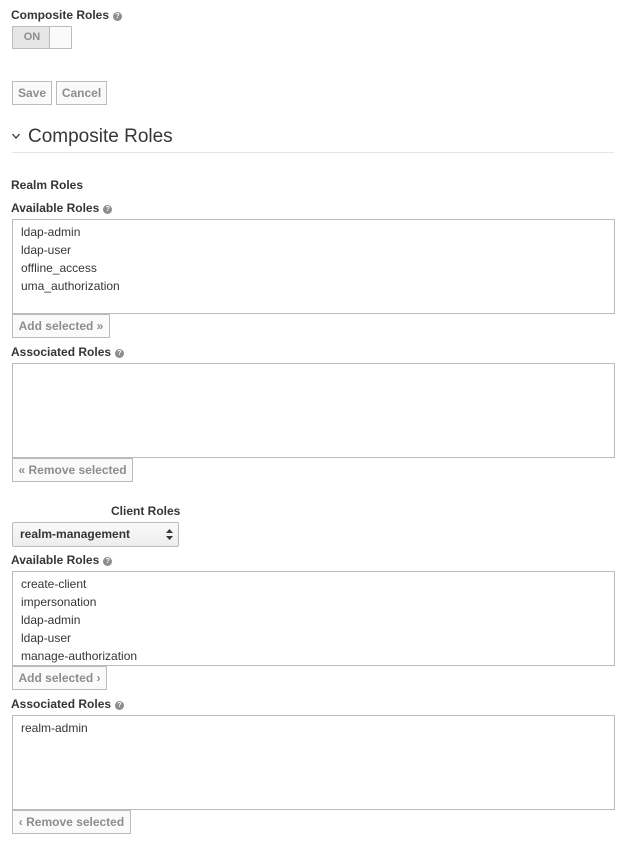 The height and width of the screenshot is (843, 624). What do you see at coordinates (60, 37) in the screenshot?
I see `toggle-knob` at bounding box center [60, 37].